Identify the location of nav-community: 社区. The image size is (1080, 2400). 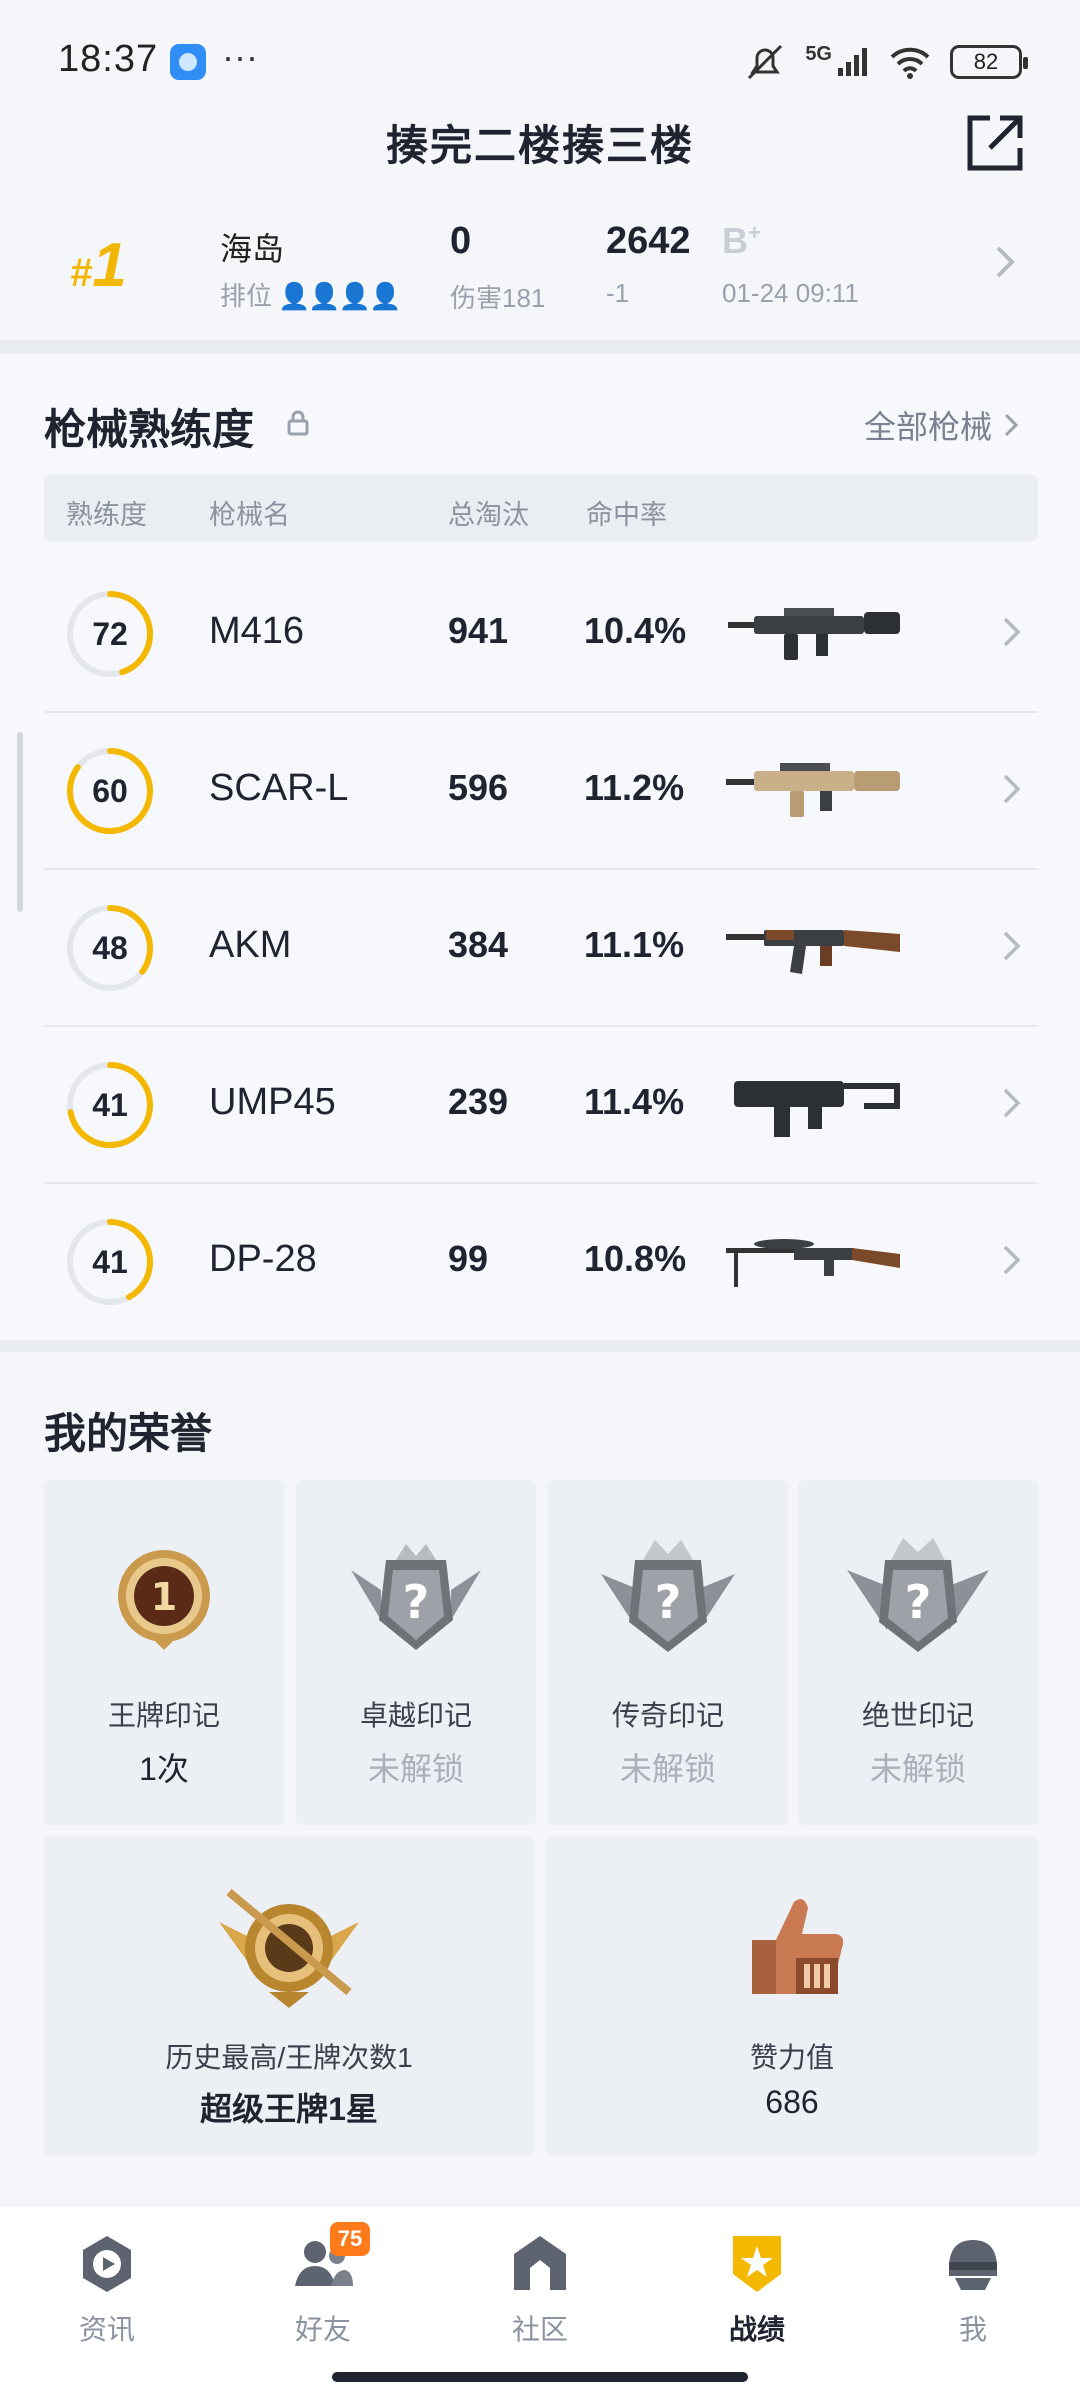
(540, 2291).